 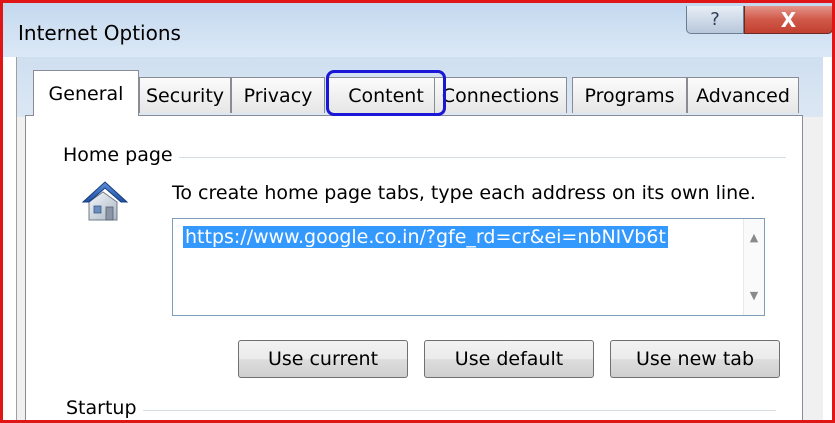 I want to click on tab-label: Privacy, so click(x=278, y=95).